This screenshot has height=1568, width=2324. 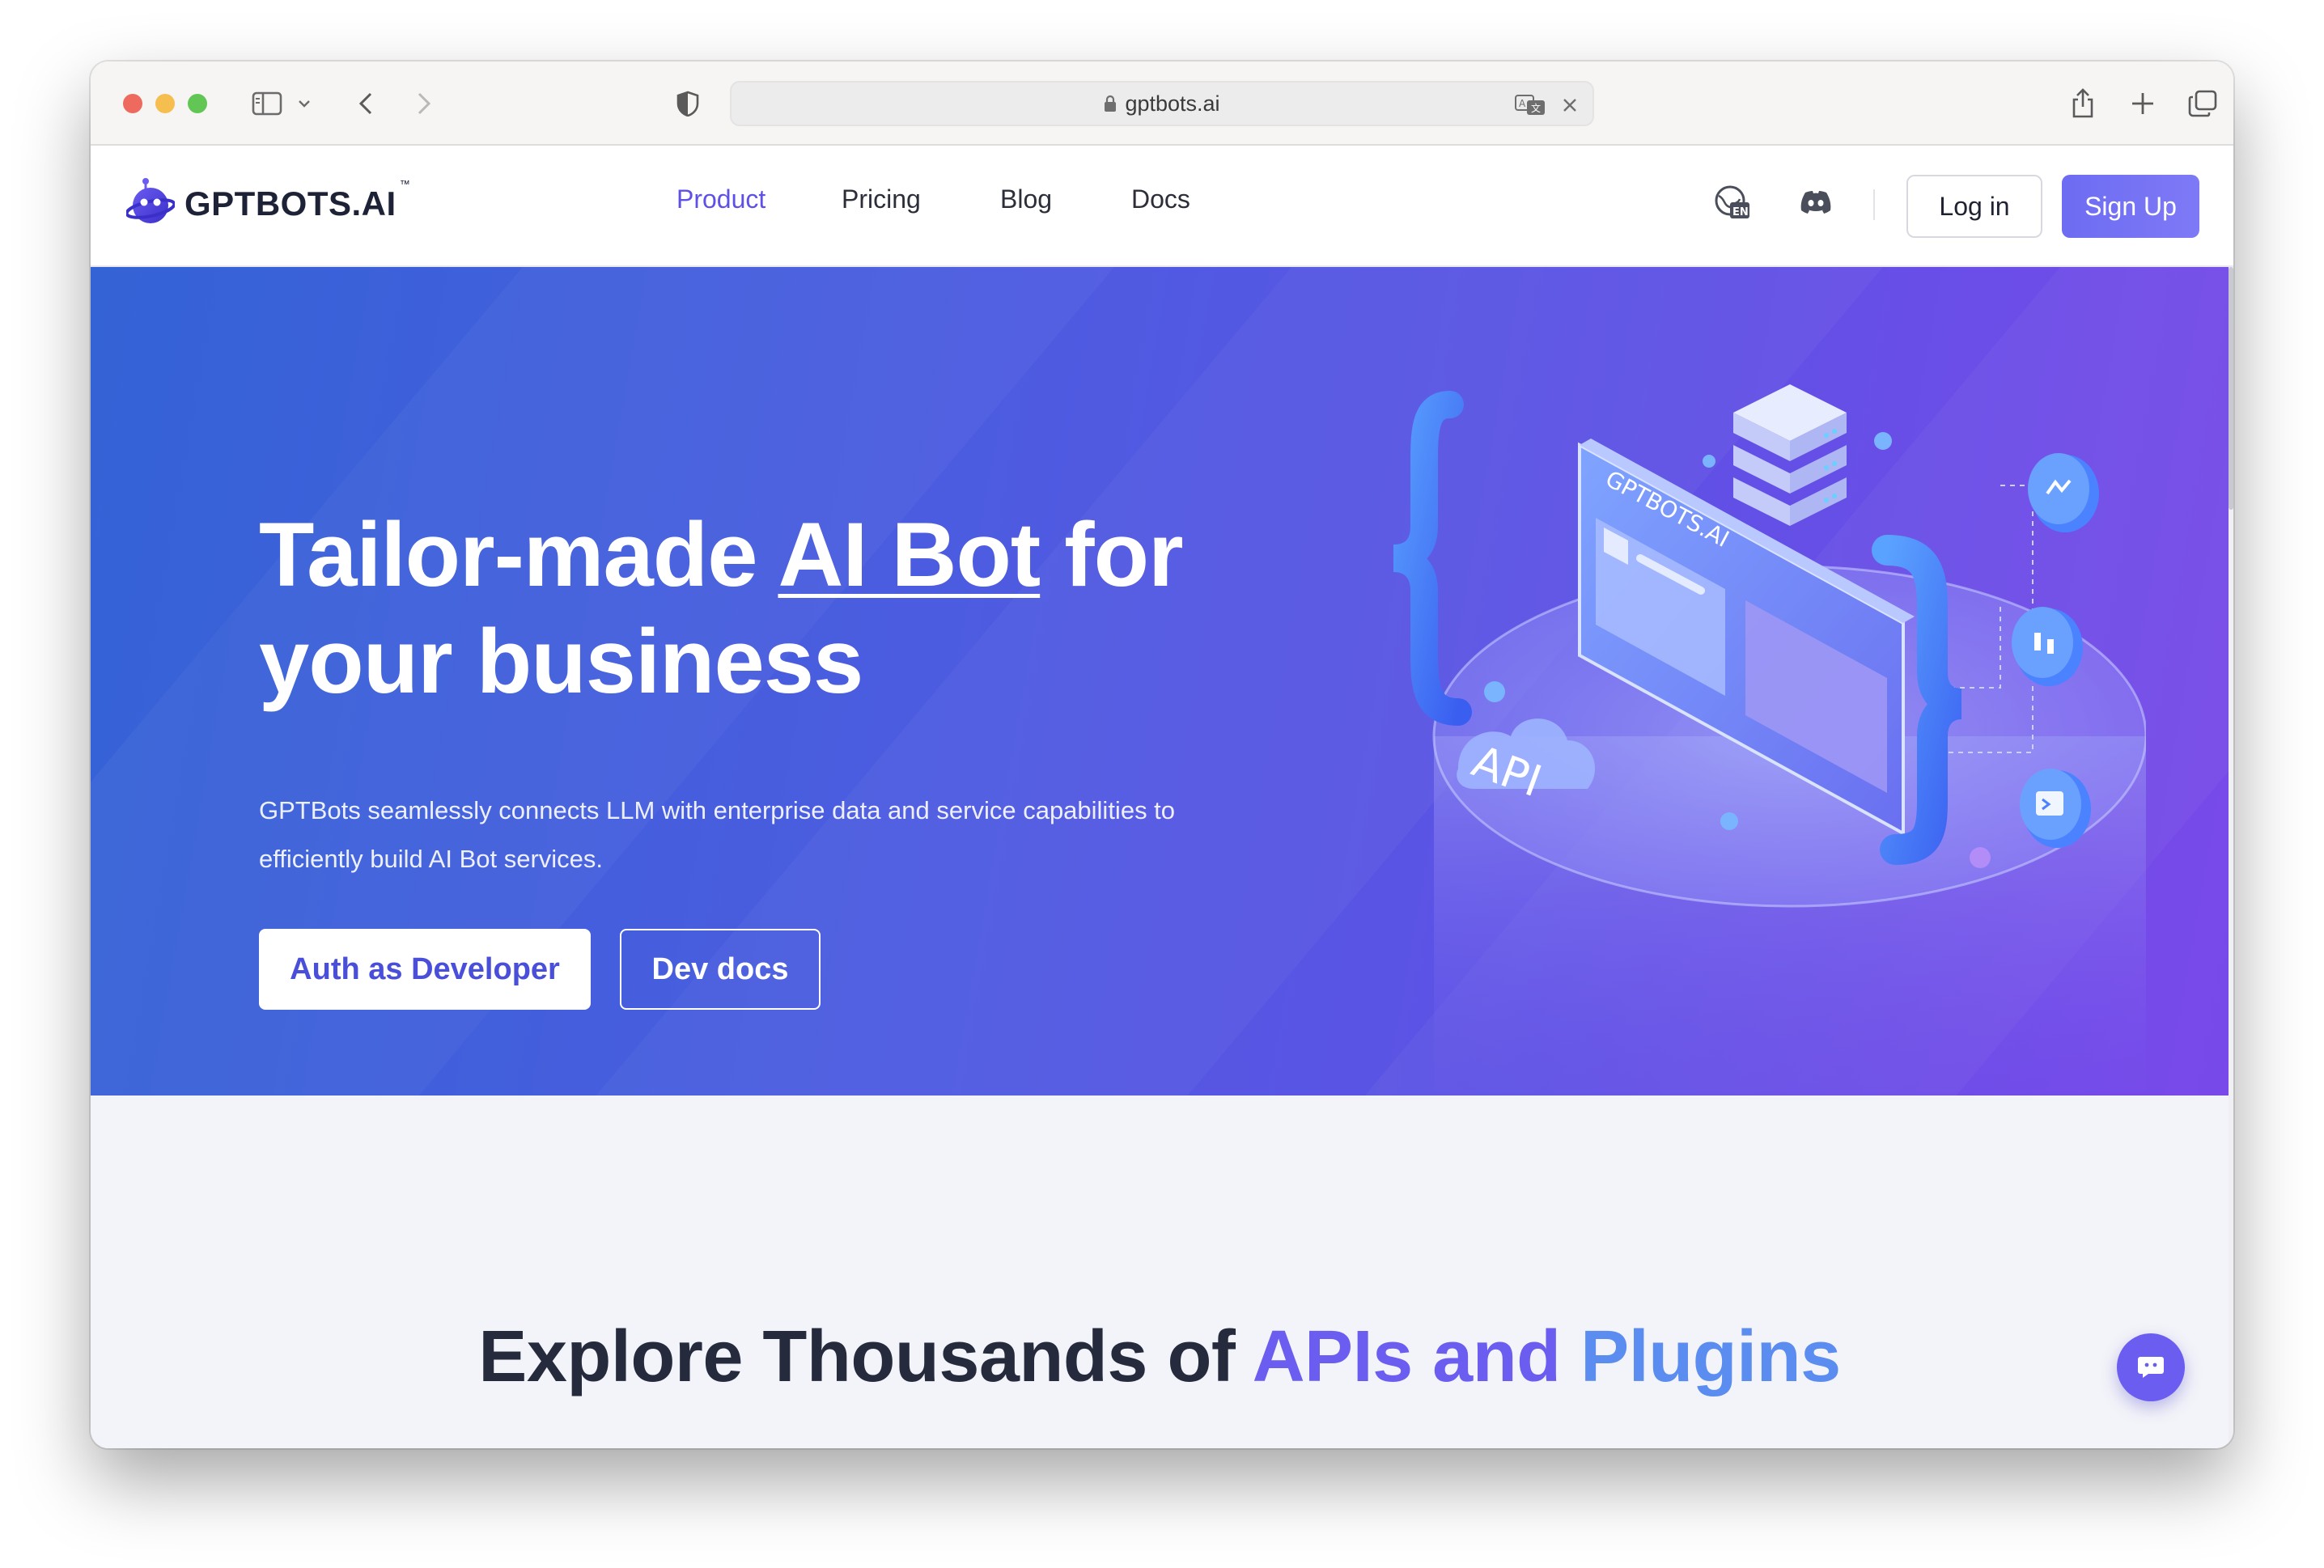 I want to click on language-en-icon: EN, so click(x=1731, y=203).